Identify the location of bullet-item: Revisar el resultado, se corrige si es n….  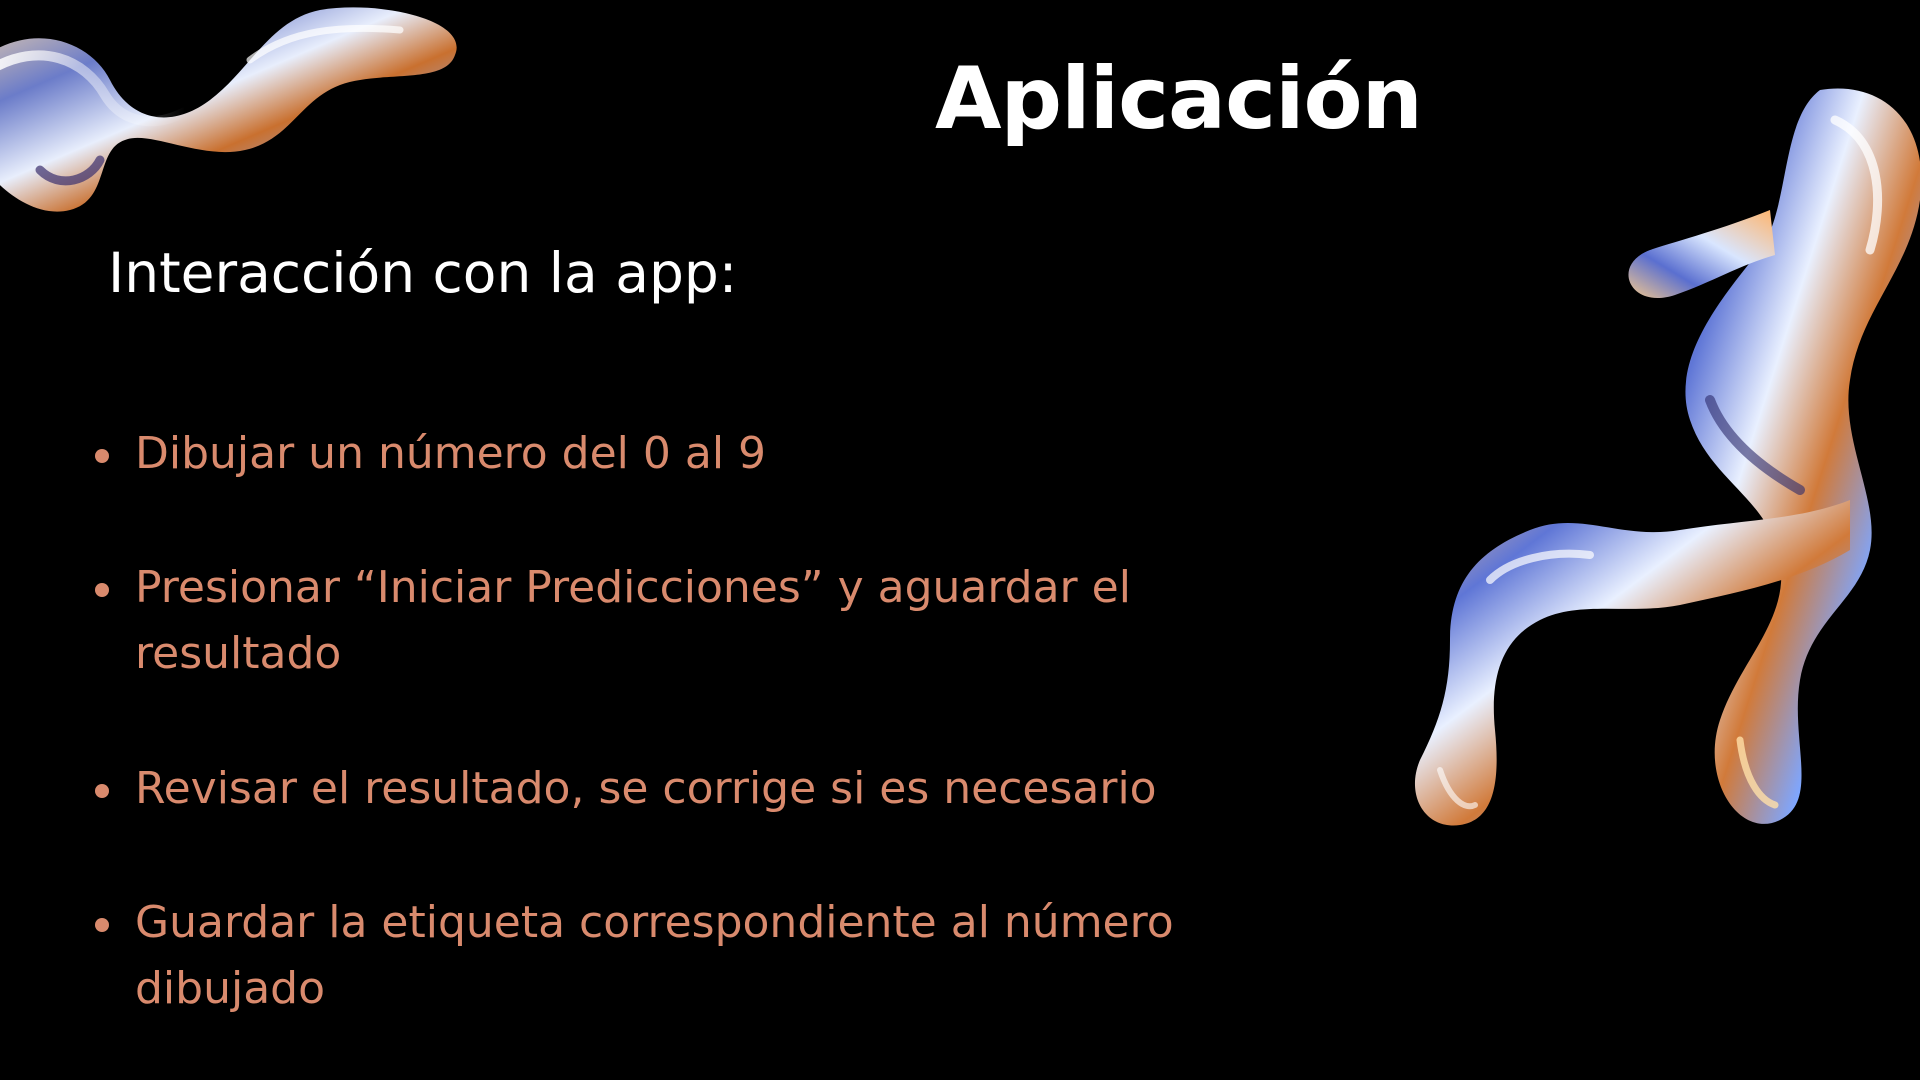
(720, 789).